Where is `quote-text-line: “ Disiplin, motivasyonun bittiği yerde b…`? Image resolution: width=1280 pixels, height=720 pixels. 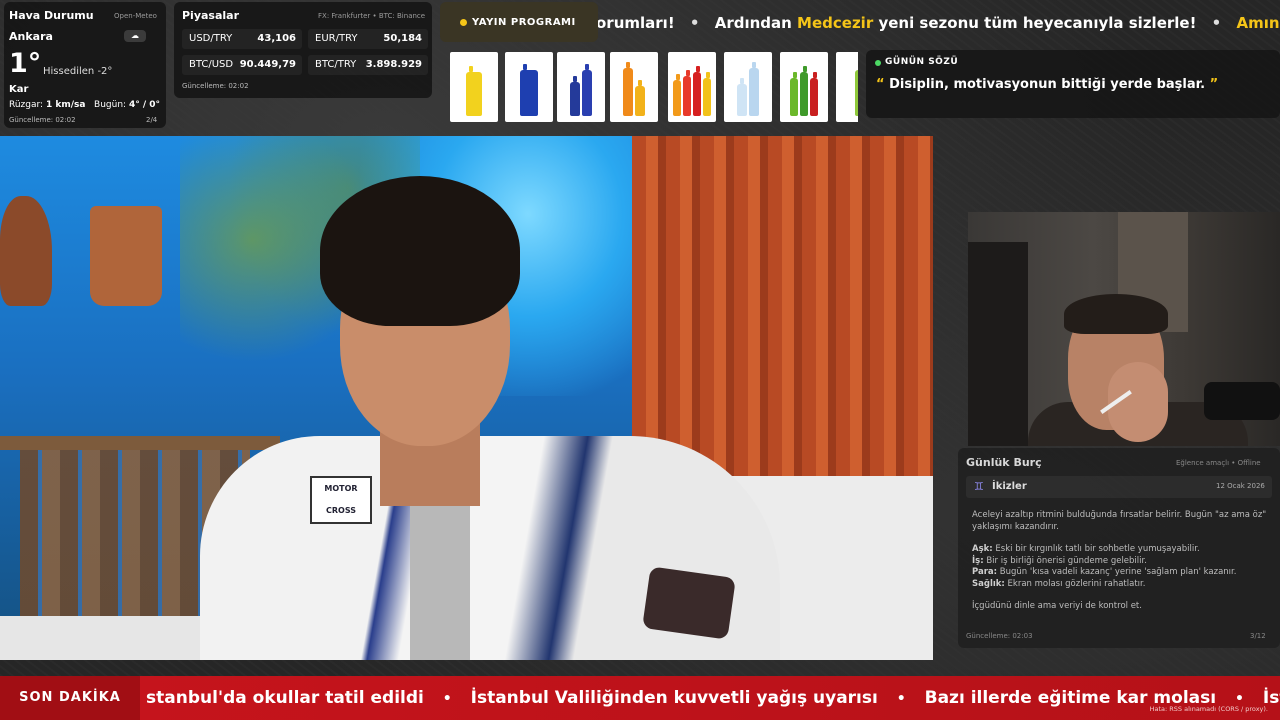 quote-text-line: “ Disiplin, motivasyonun bittiği yerde b… is located at coordinates (1047, 84).